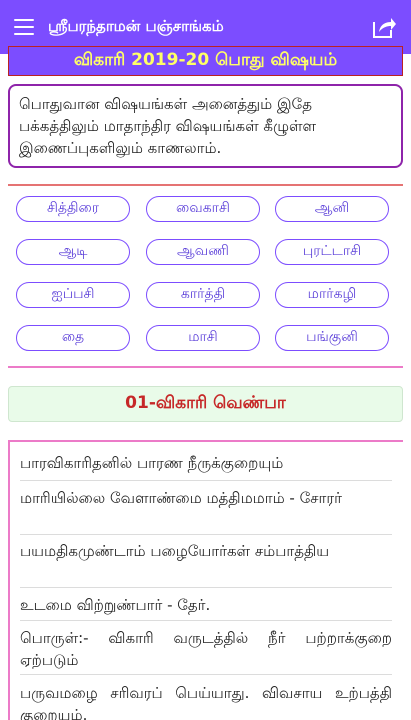  I want to click on month-row: ஆடி ஆவணி புரட்டாசி, so click(205, 253).